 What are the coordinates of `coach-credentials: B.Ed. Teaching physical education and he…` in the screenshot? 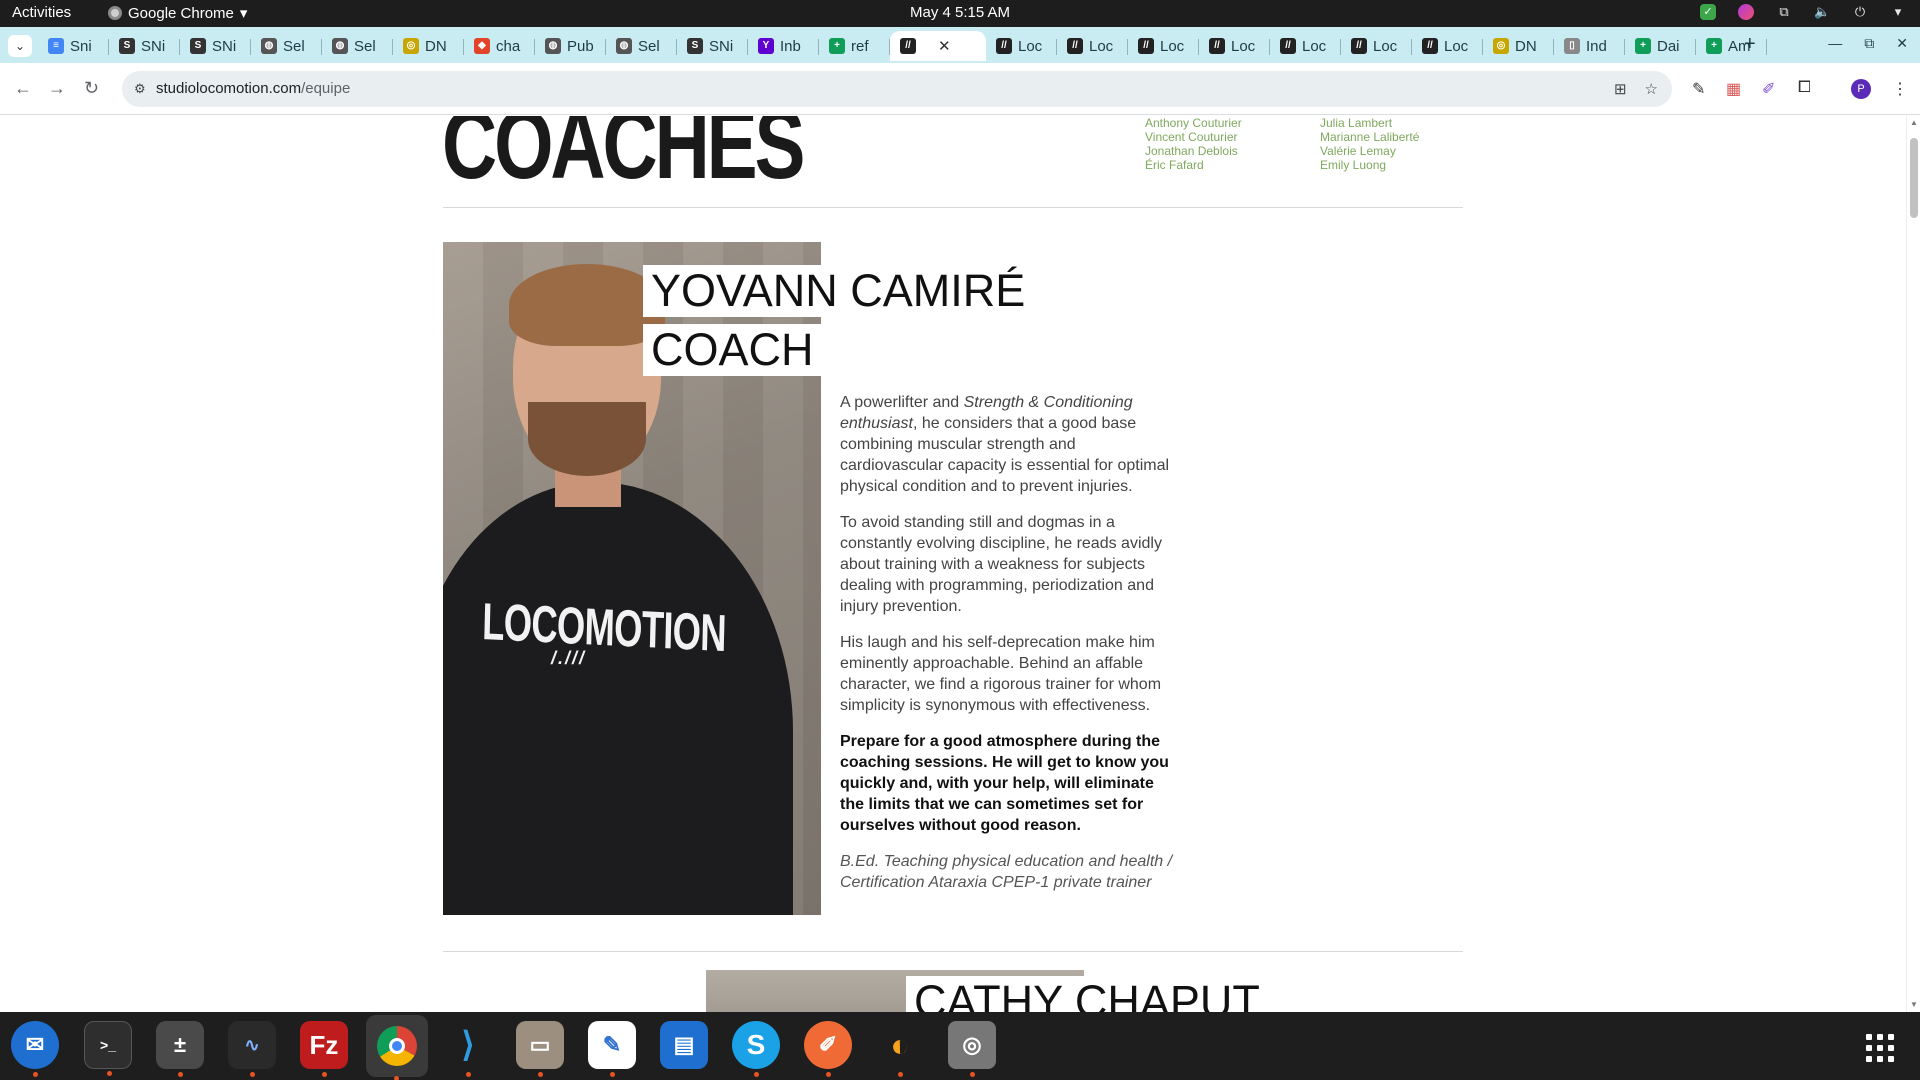 It's located at (1006, 872).